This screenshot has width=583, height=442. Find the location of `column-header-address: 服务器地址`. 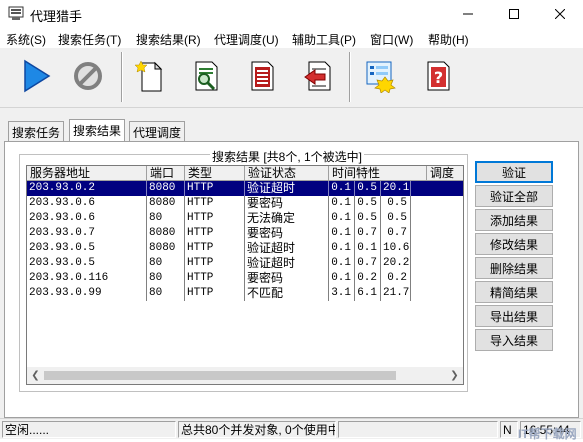

column-header-address: 服务器地址 is located at coordinates (87, 173).